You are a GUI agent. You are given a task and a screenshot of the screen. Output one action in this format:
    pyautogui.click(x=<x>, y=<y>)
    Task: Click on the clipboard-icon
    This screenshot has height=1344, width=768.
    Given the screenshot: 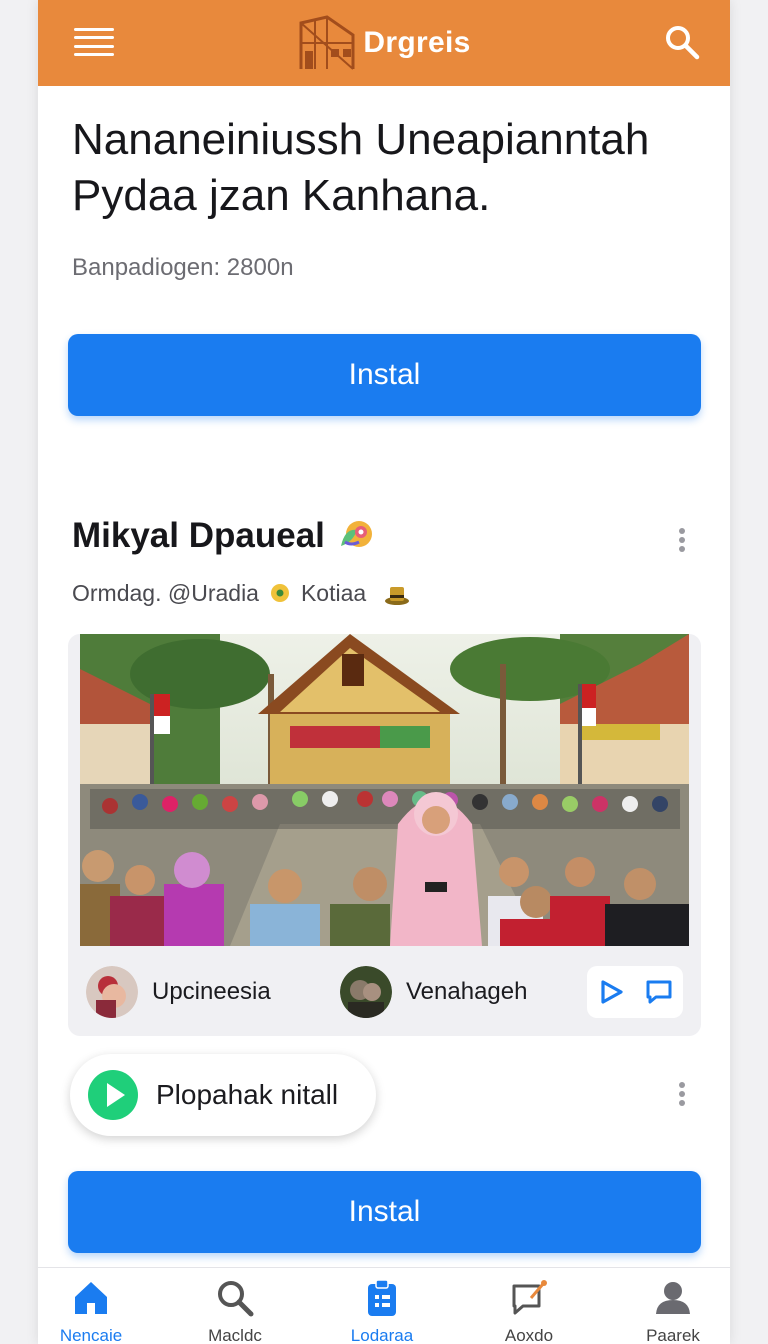 What is the action you would take?
    pyautogui.click(x=382, y=1297)
    